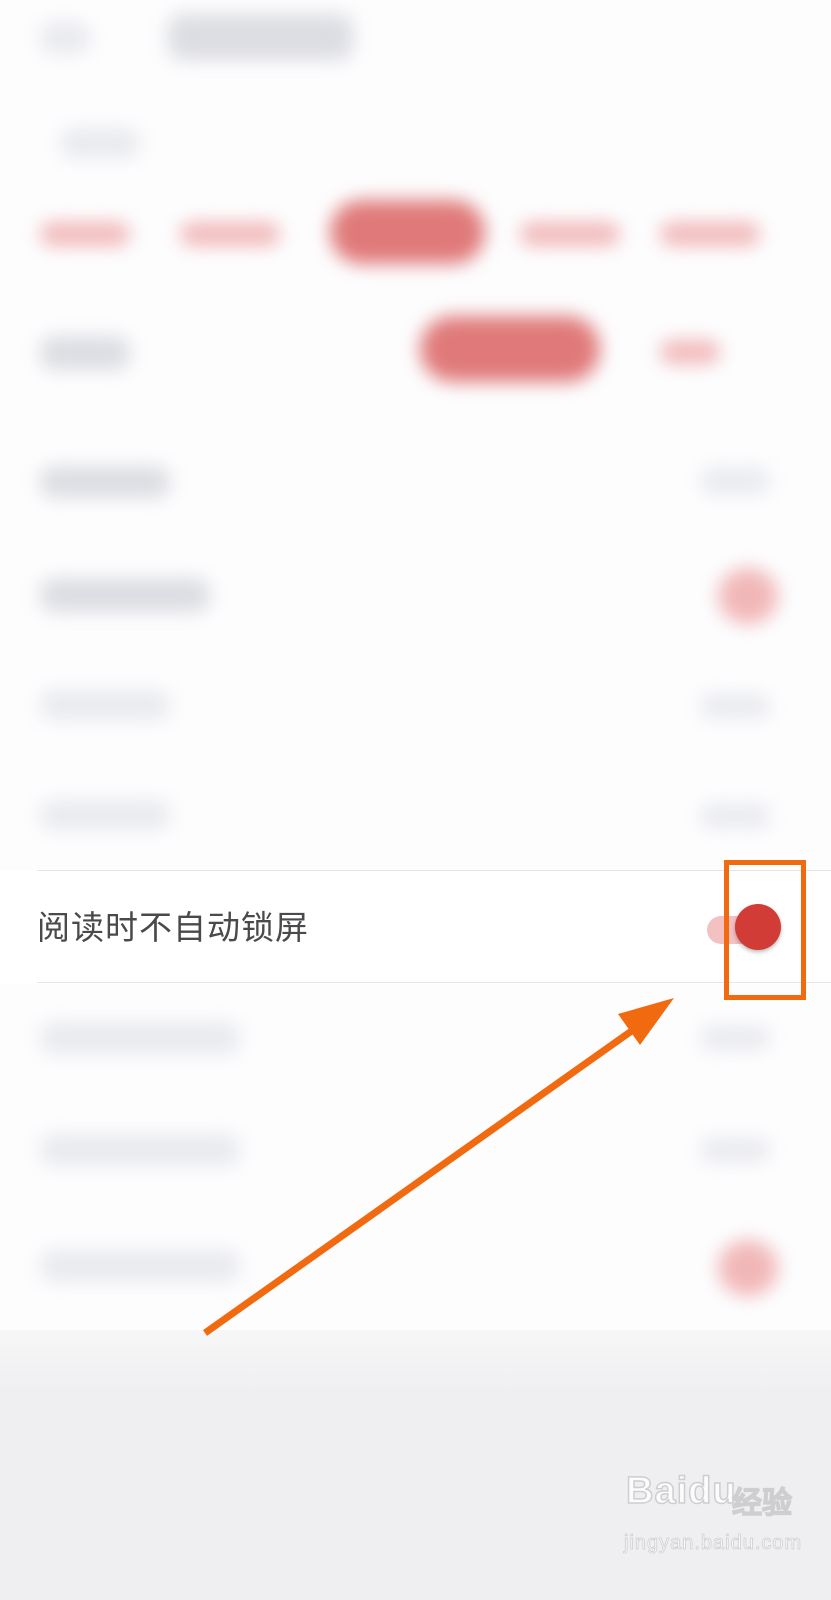 Image resolution: width=831 pixels, height=1600 pixels. I want to click on watermark-brand: Baidu, so click(681, 1491).